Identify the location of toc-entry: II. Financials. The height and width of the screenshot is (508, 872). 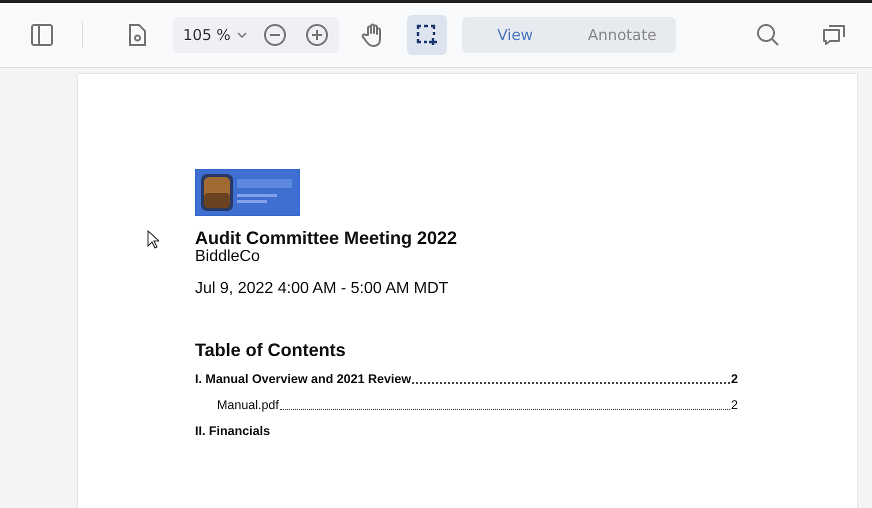
(232, 431).